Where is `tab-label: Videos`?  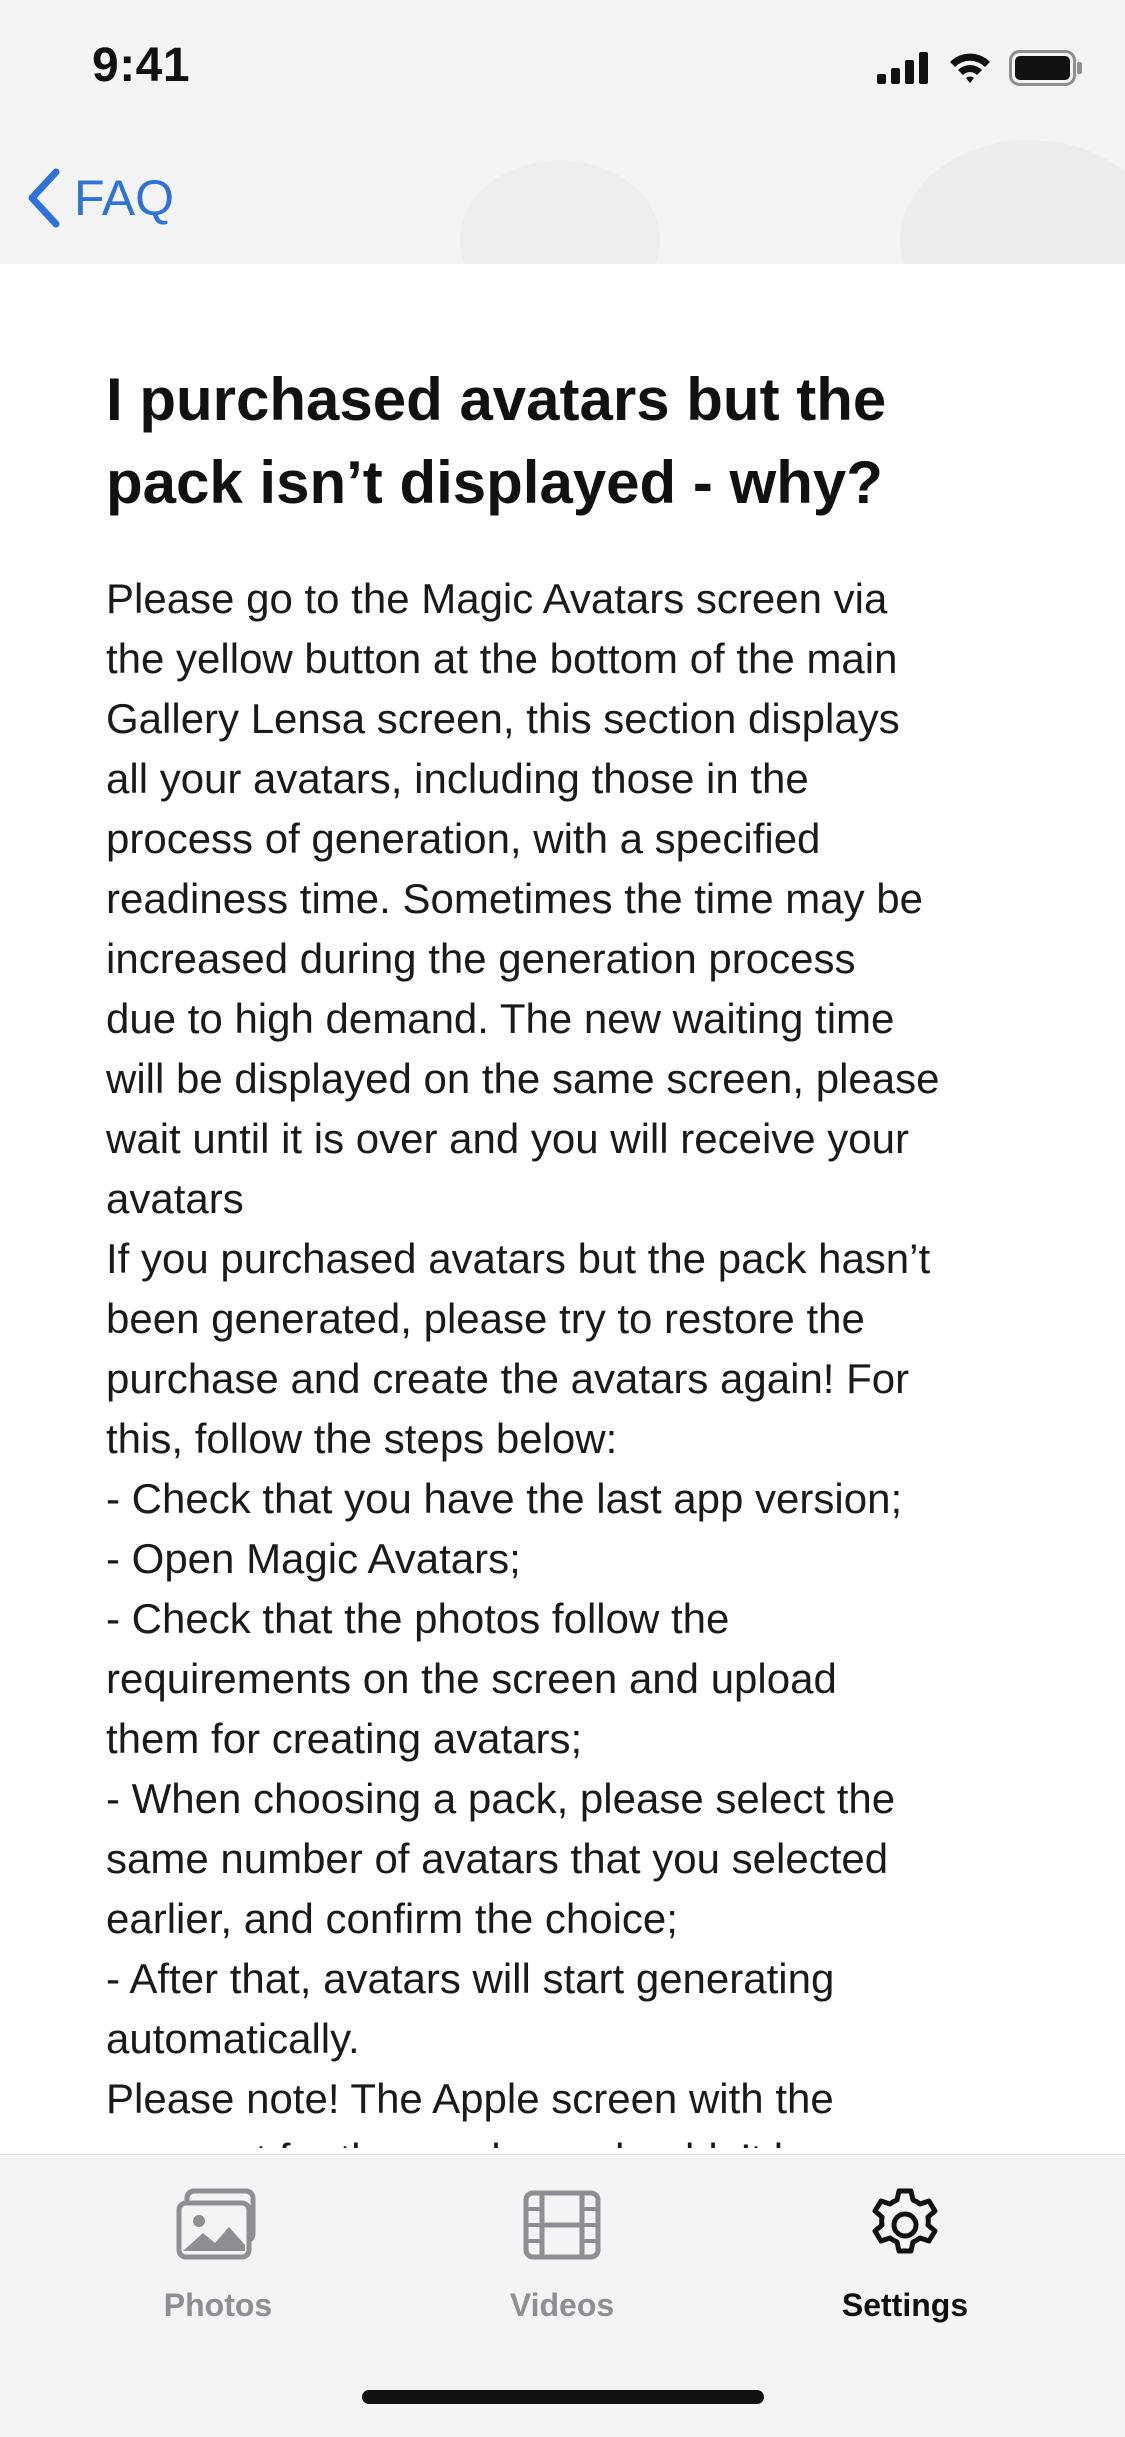 tab-label: Videos is located at coordinates (562, 2305).